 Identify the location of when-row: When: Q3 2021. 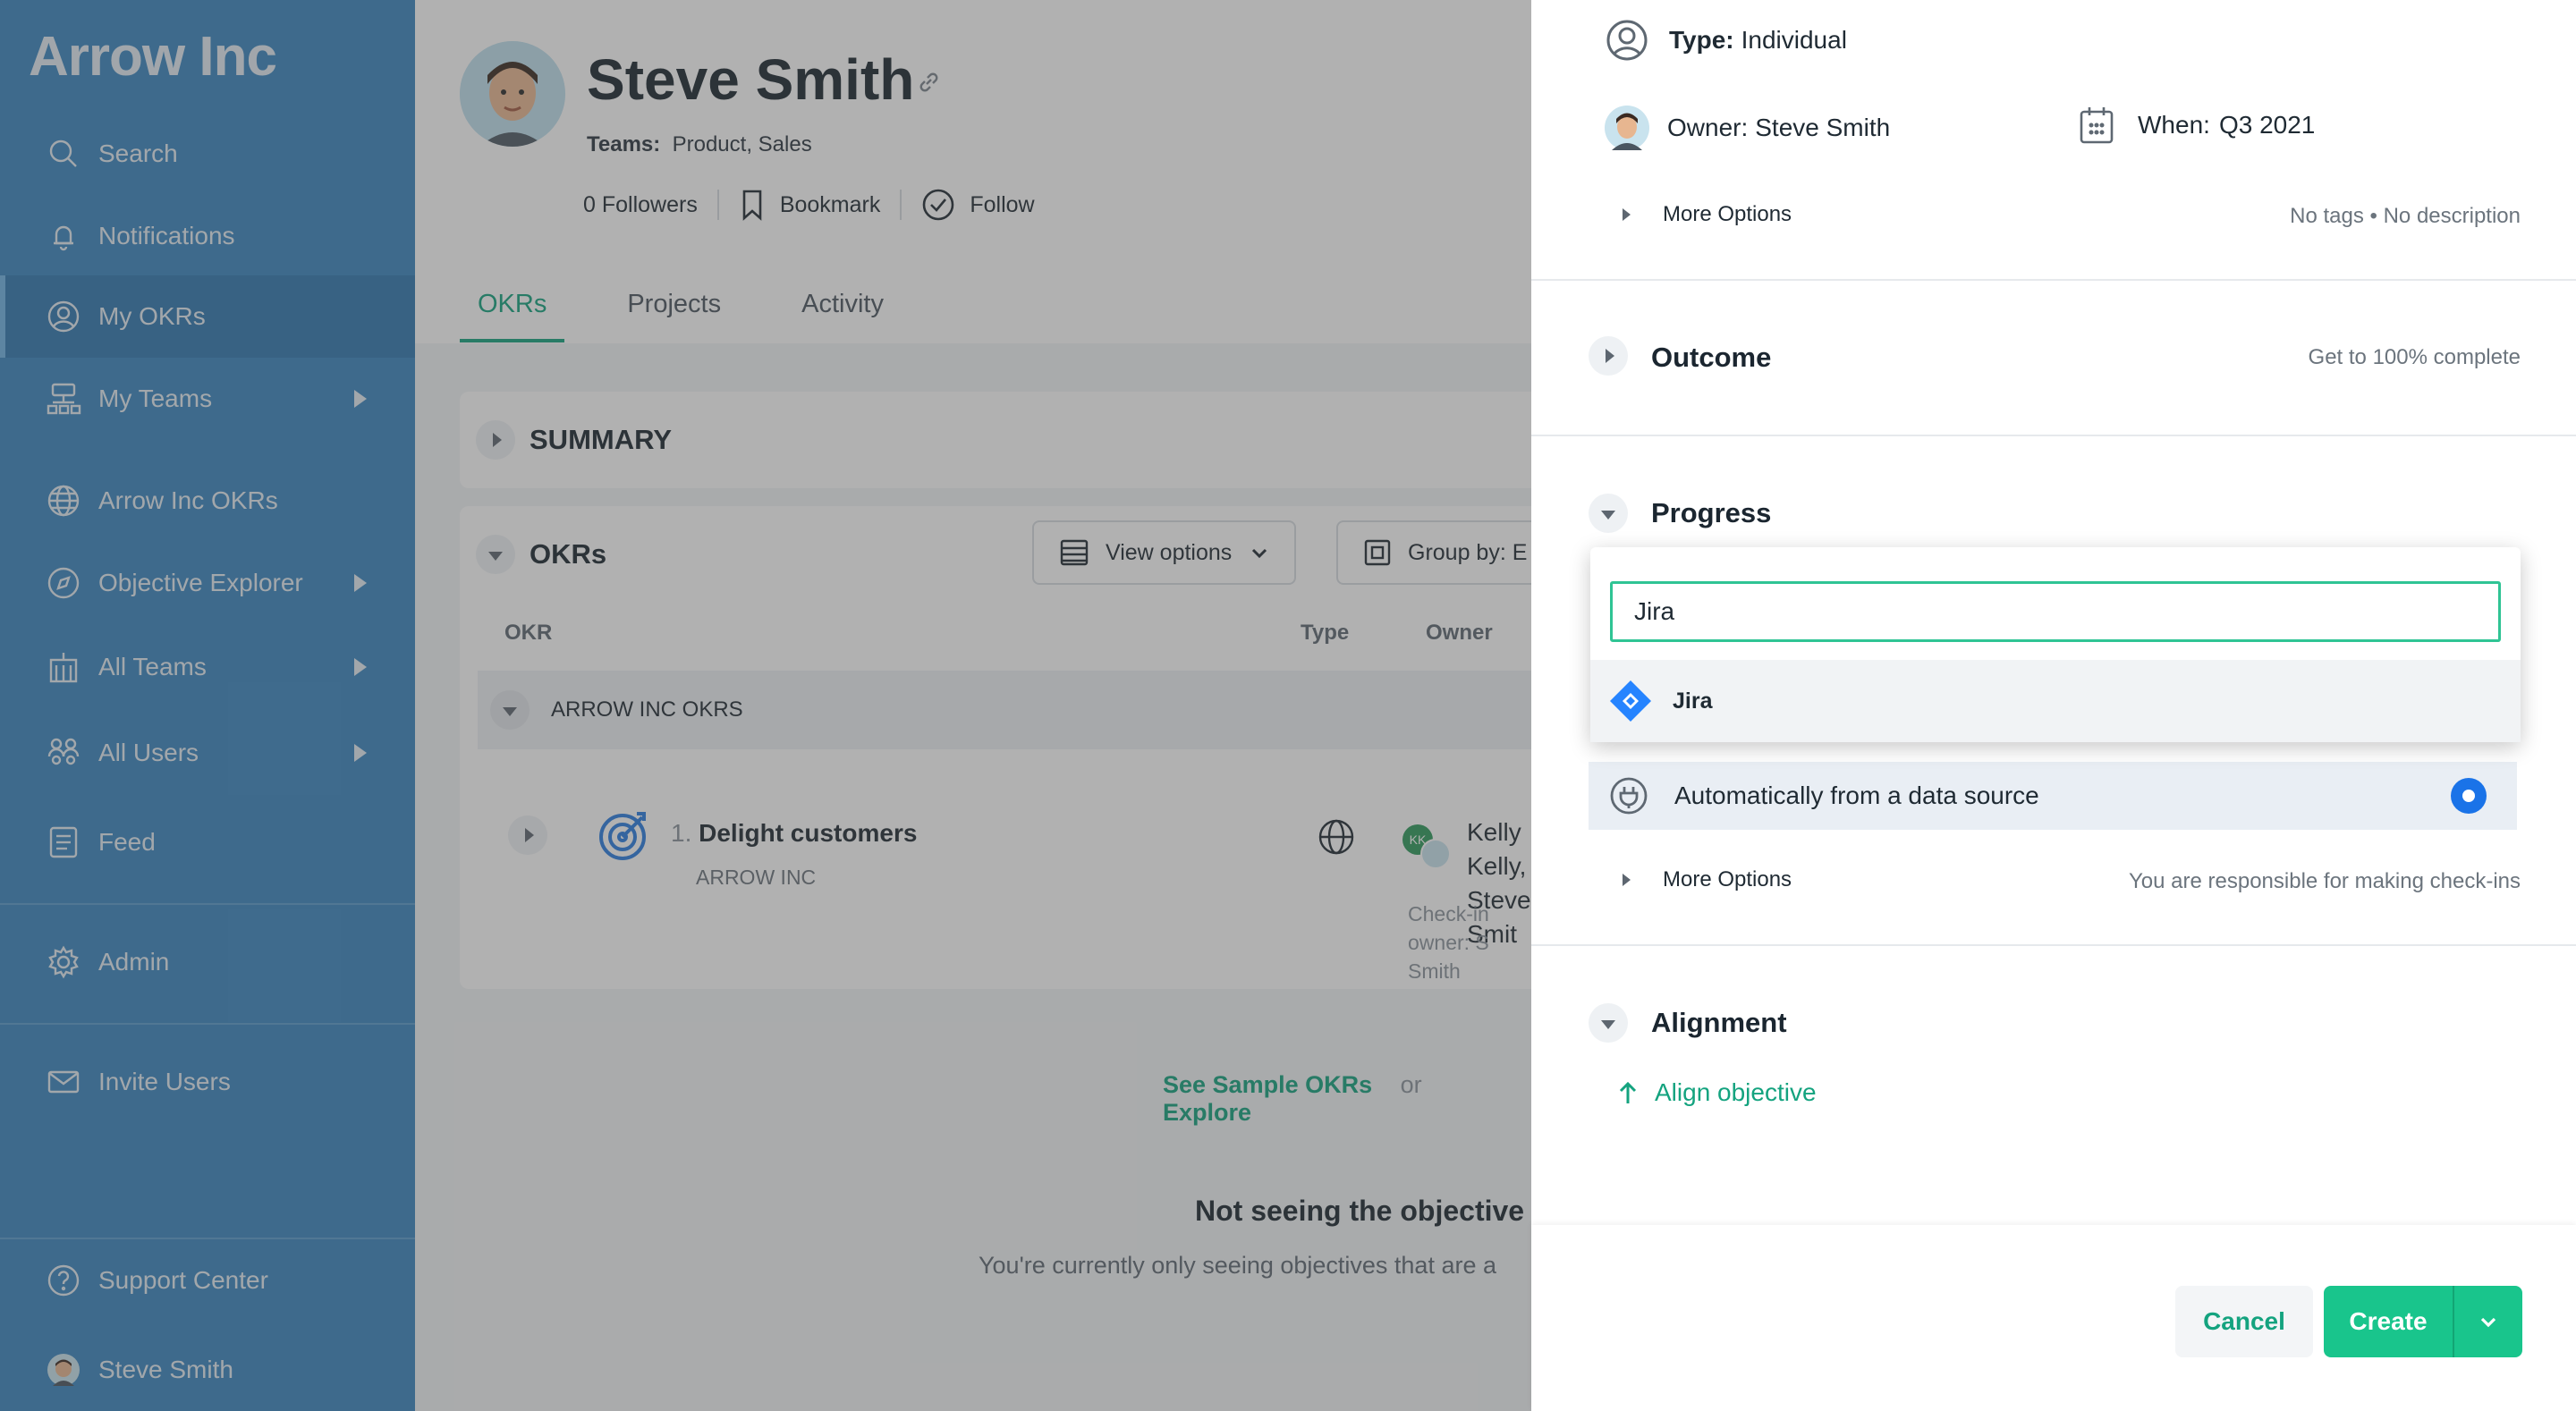
(2197, 125).